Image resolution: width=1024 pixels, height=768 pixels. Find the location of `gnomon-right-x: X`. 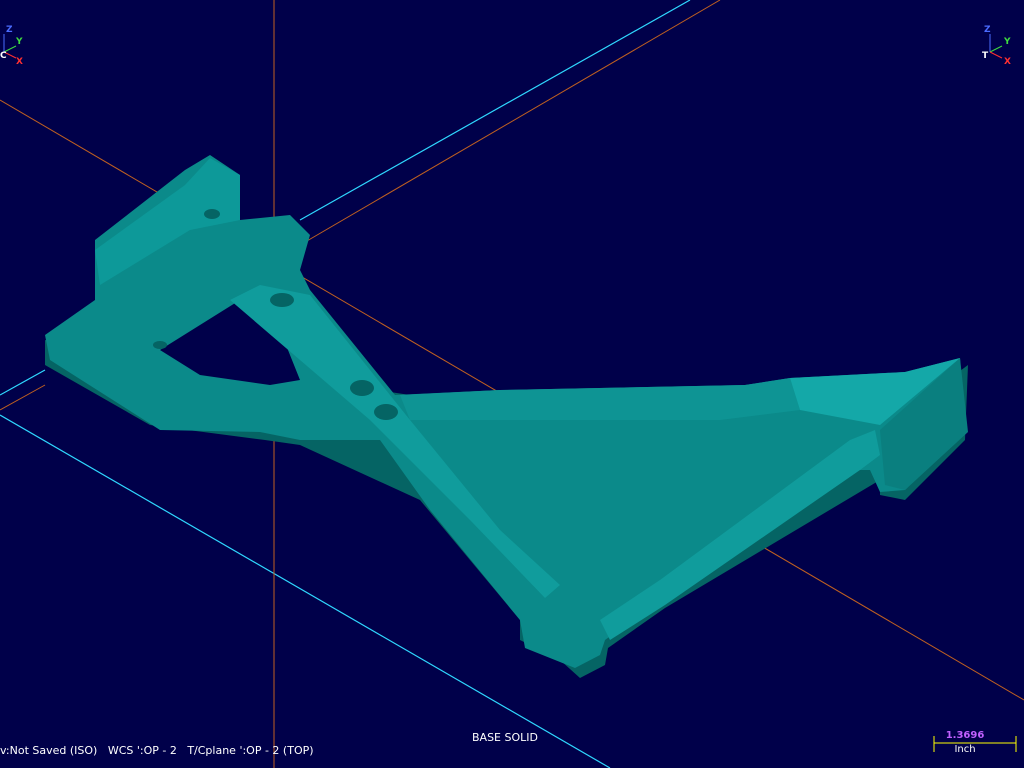

gnomon-right-x: X is located at coordinates (1007, 62).